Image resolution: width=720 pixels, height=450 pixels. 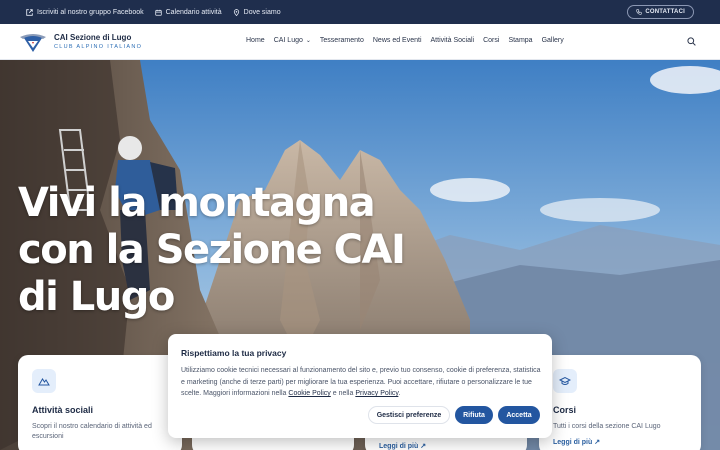 What do you see at coordinates (29, 12) in the screenshot?
I see `external-link-icon` at bounding box center [29, 12].